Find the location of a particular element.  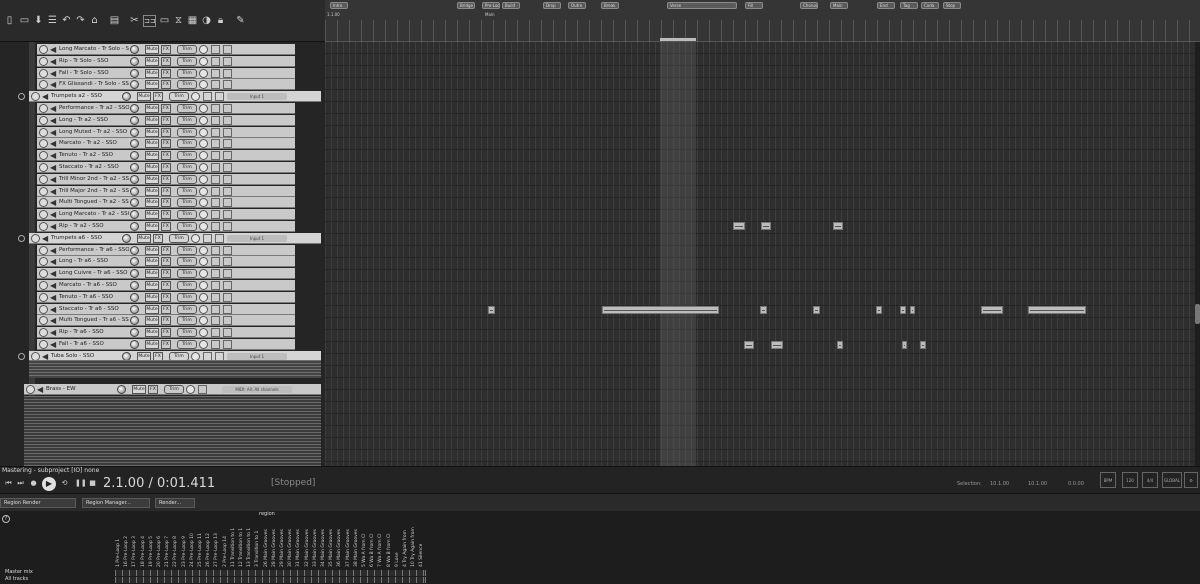

track-row: ◀Long Marcato - Tr Solo - SSO MuteFX Trim is located at coordinates (166, 49).